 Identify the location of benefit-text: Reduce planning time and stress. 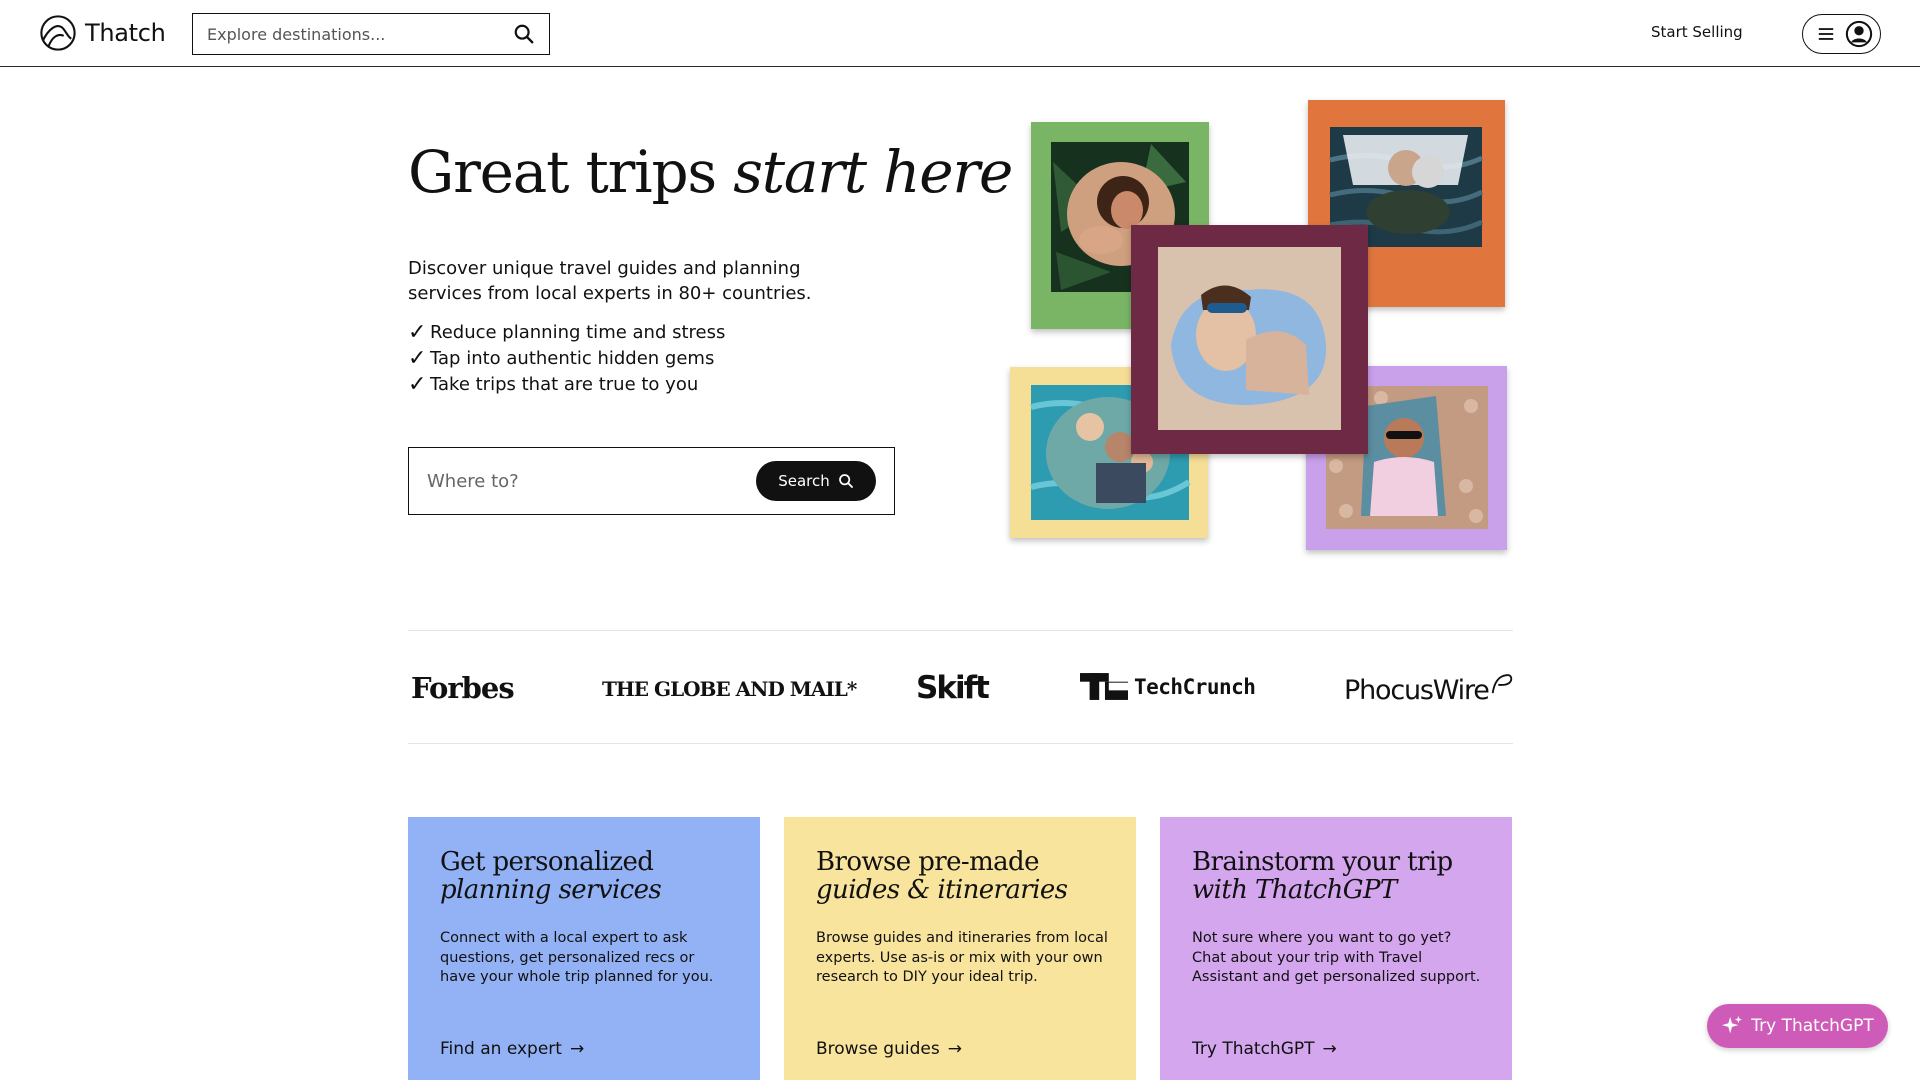
(578, 332).